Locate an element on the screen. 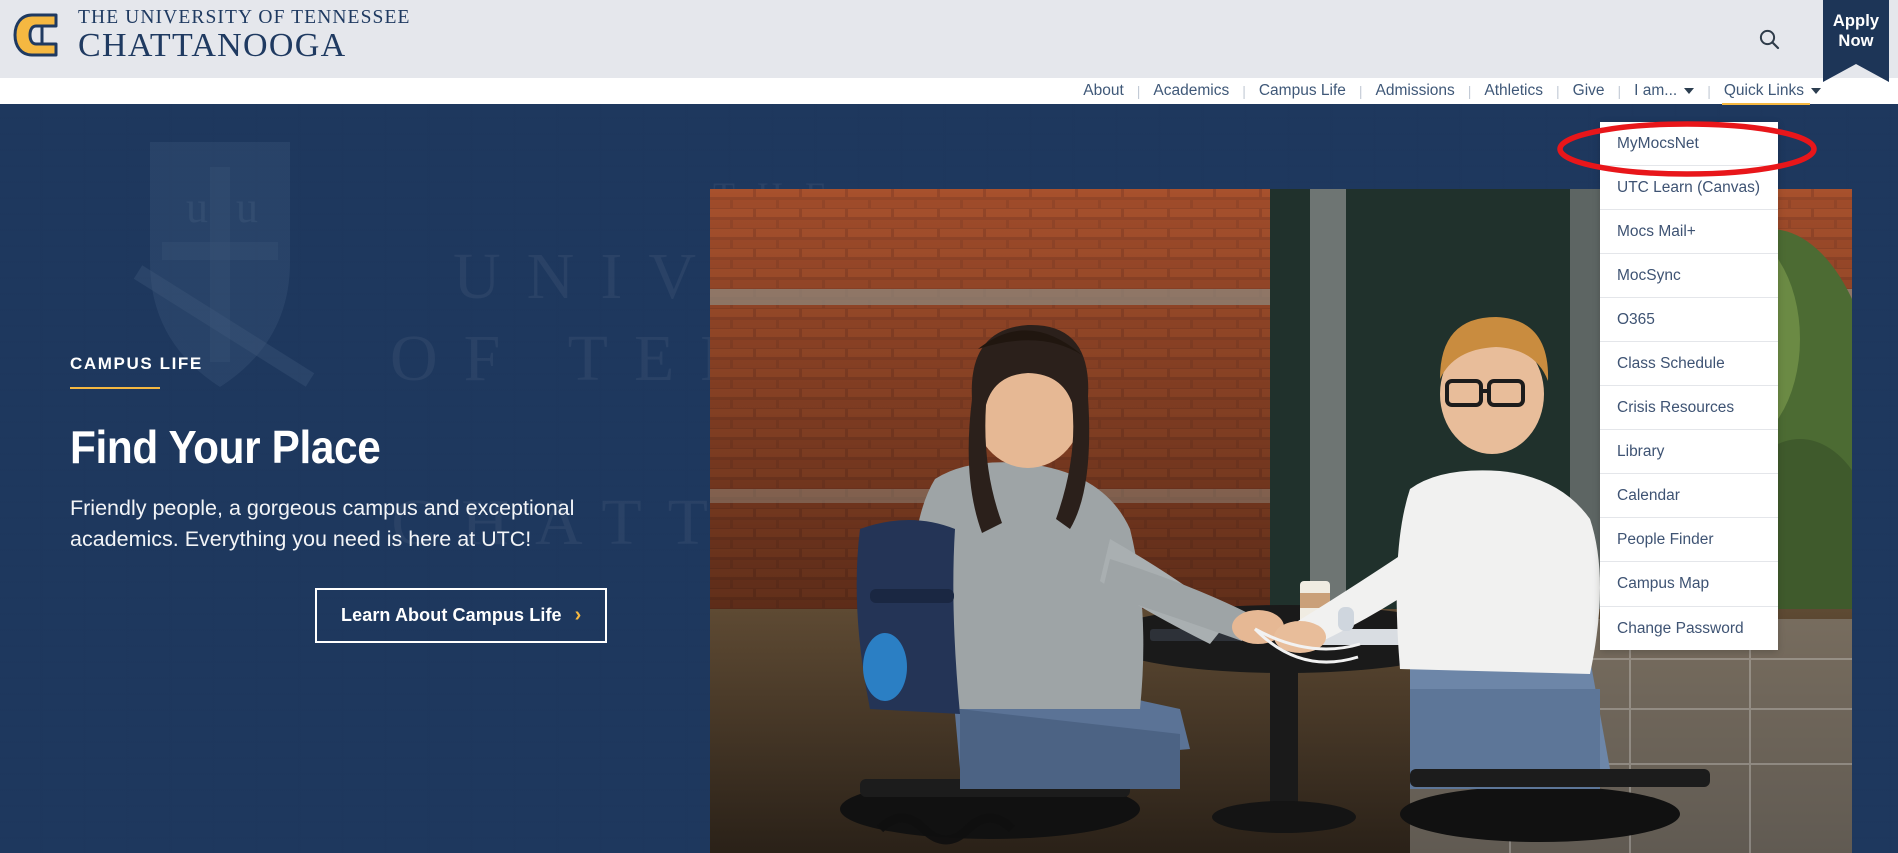  hero-eyebrow-strong: CAMPUS is located at coordinates (112, 363).